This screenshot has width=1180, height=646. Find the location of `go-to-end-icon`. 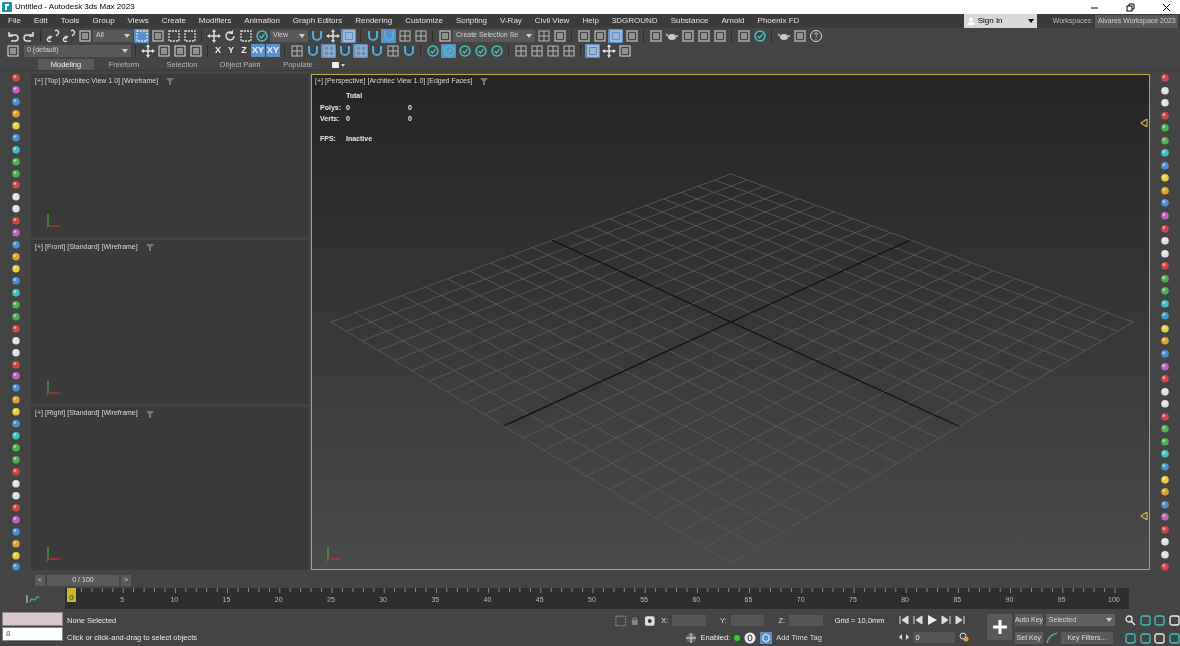

go-to-end-icon is located at coordinates (959, 620).